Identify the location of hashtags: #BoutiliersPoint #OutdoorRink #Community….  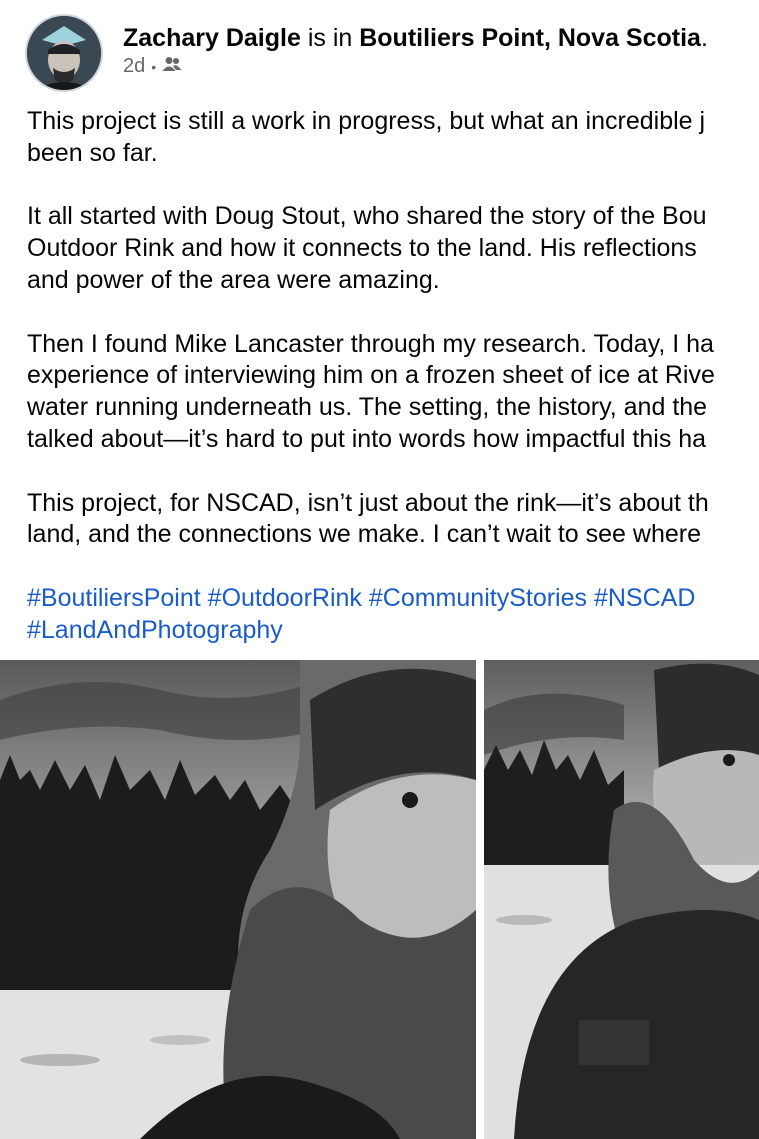
(393, 615).